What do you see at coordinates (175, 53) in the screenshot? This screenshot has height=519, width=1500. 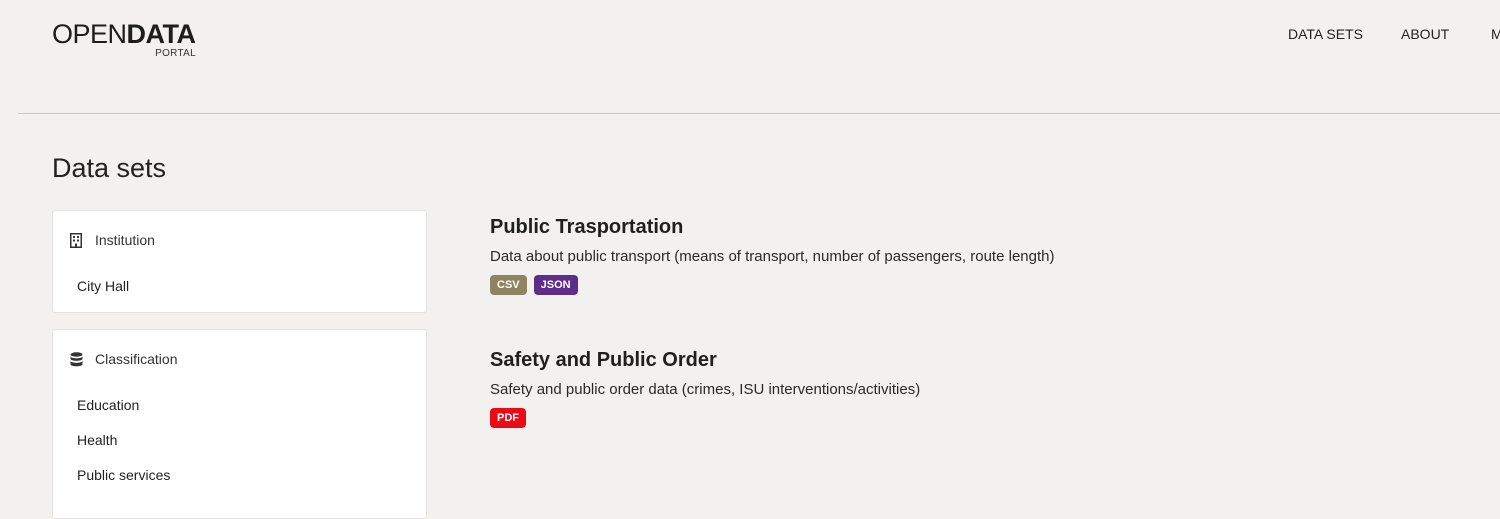 I see `logo-portal: PORTAL` at bounding box center [175, 53].